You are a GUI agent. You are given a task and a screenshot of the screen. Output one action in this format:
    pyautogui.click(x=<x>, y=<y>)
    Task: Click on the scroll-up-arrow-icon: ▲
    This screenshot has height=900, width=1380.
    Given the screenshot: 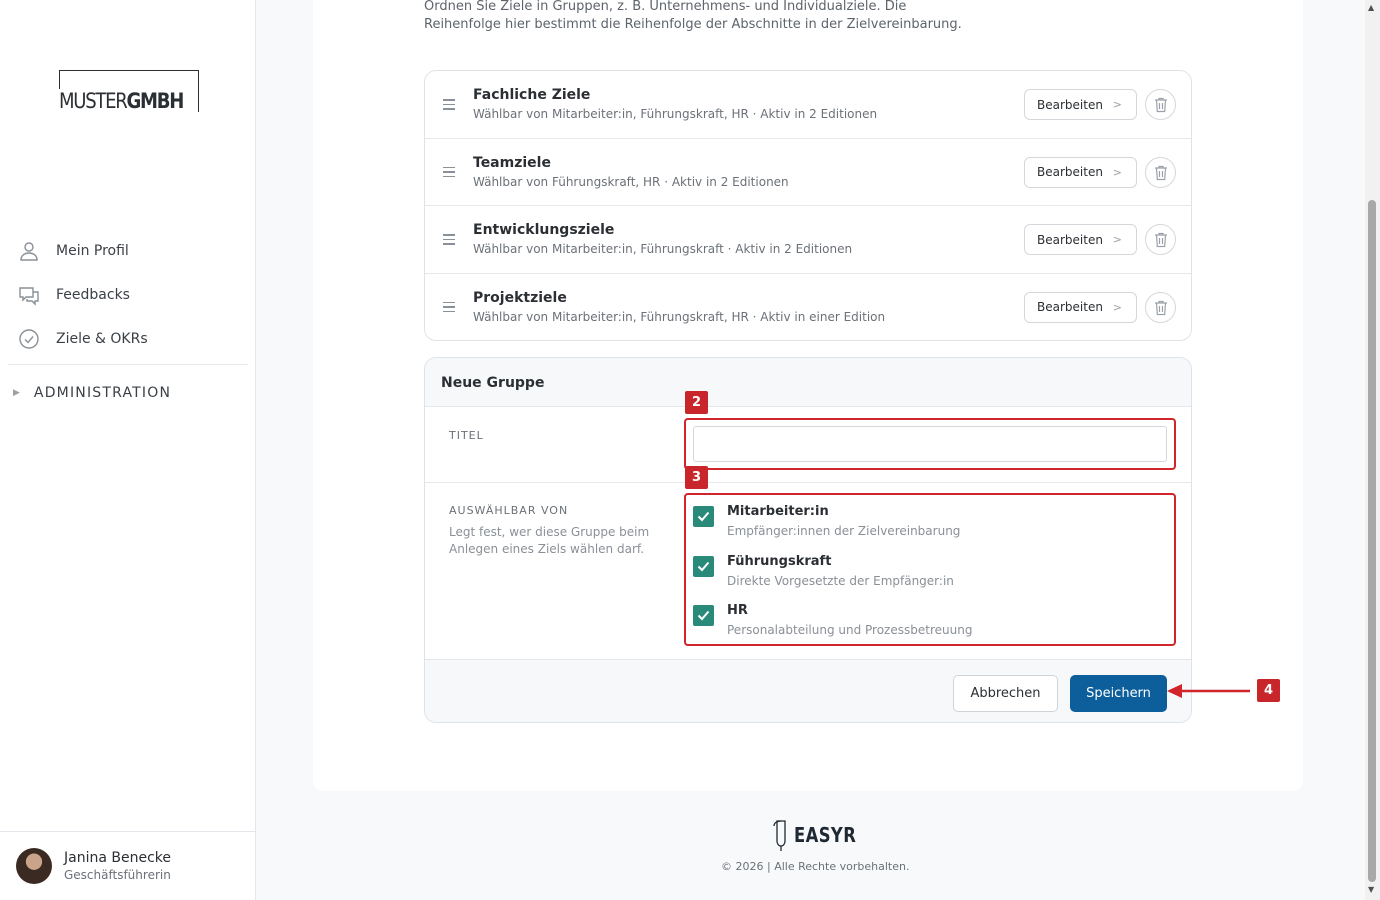 What is the action you would take?
    pyautogui.click(x=1371, y=7)
    